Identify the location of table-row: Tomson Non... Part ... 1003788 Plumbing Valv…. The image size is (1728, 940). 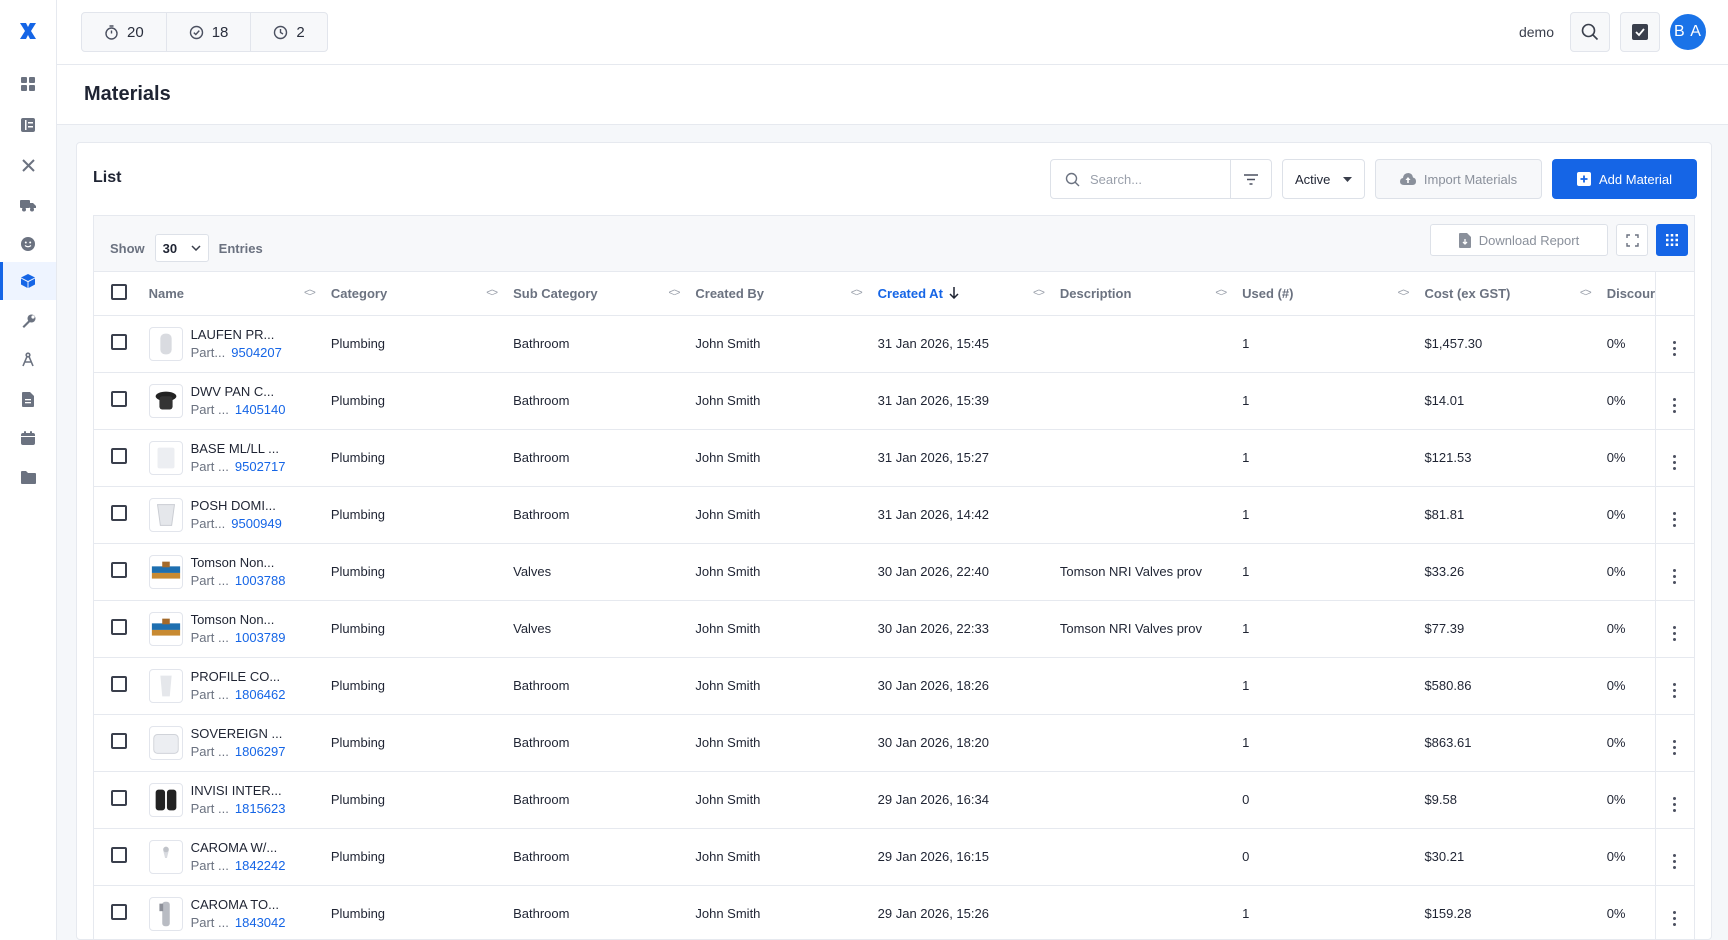
(894, 572).